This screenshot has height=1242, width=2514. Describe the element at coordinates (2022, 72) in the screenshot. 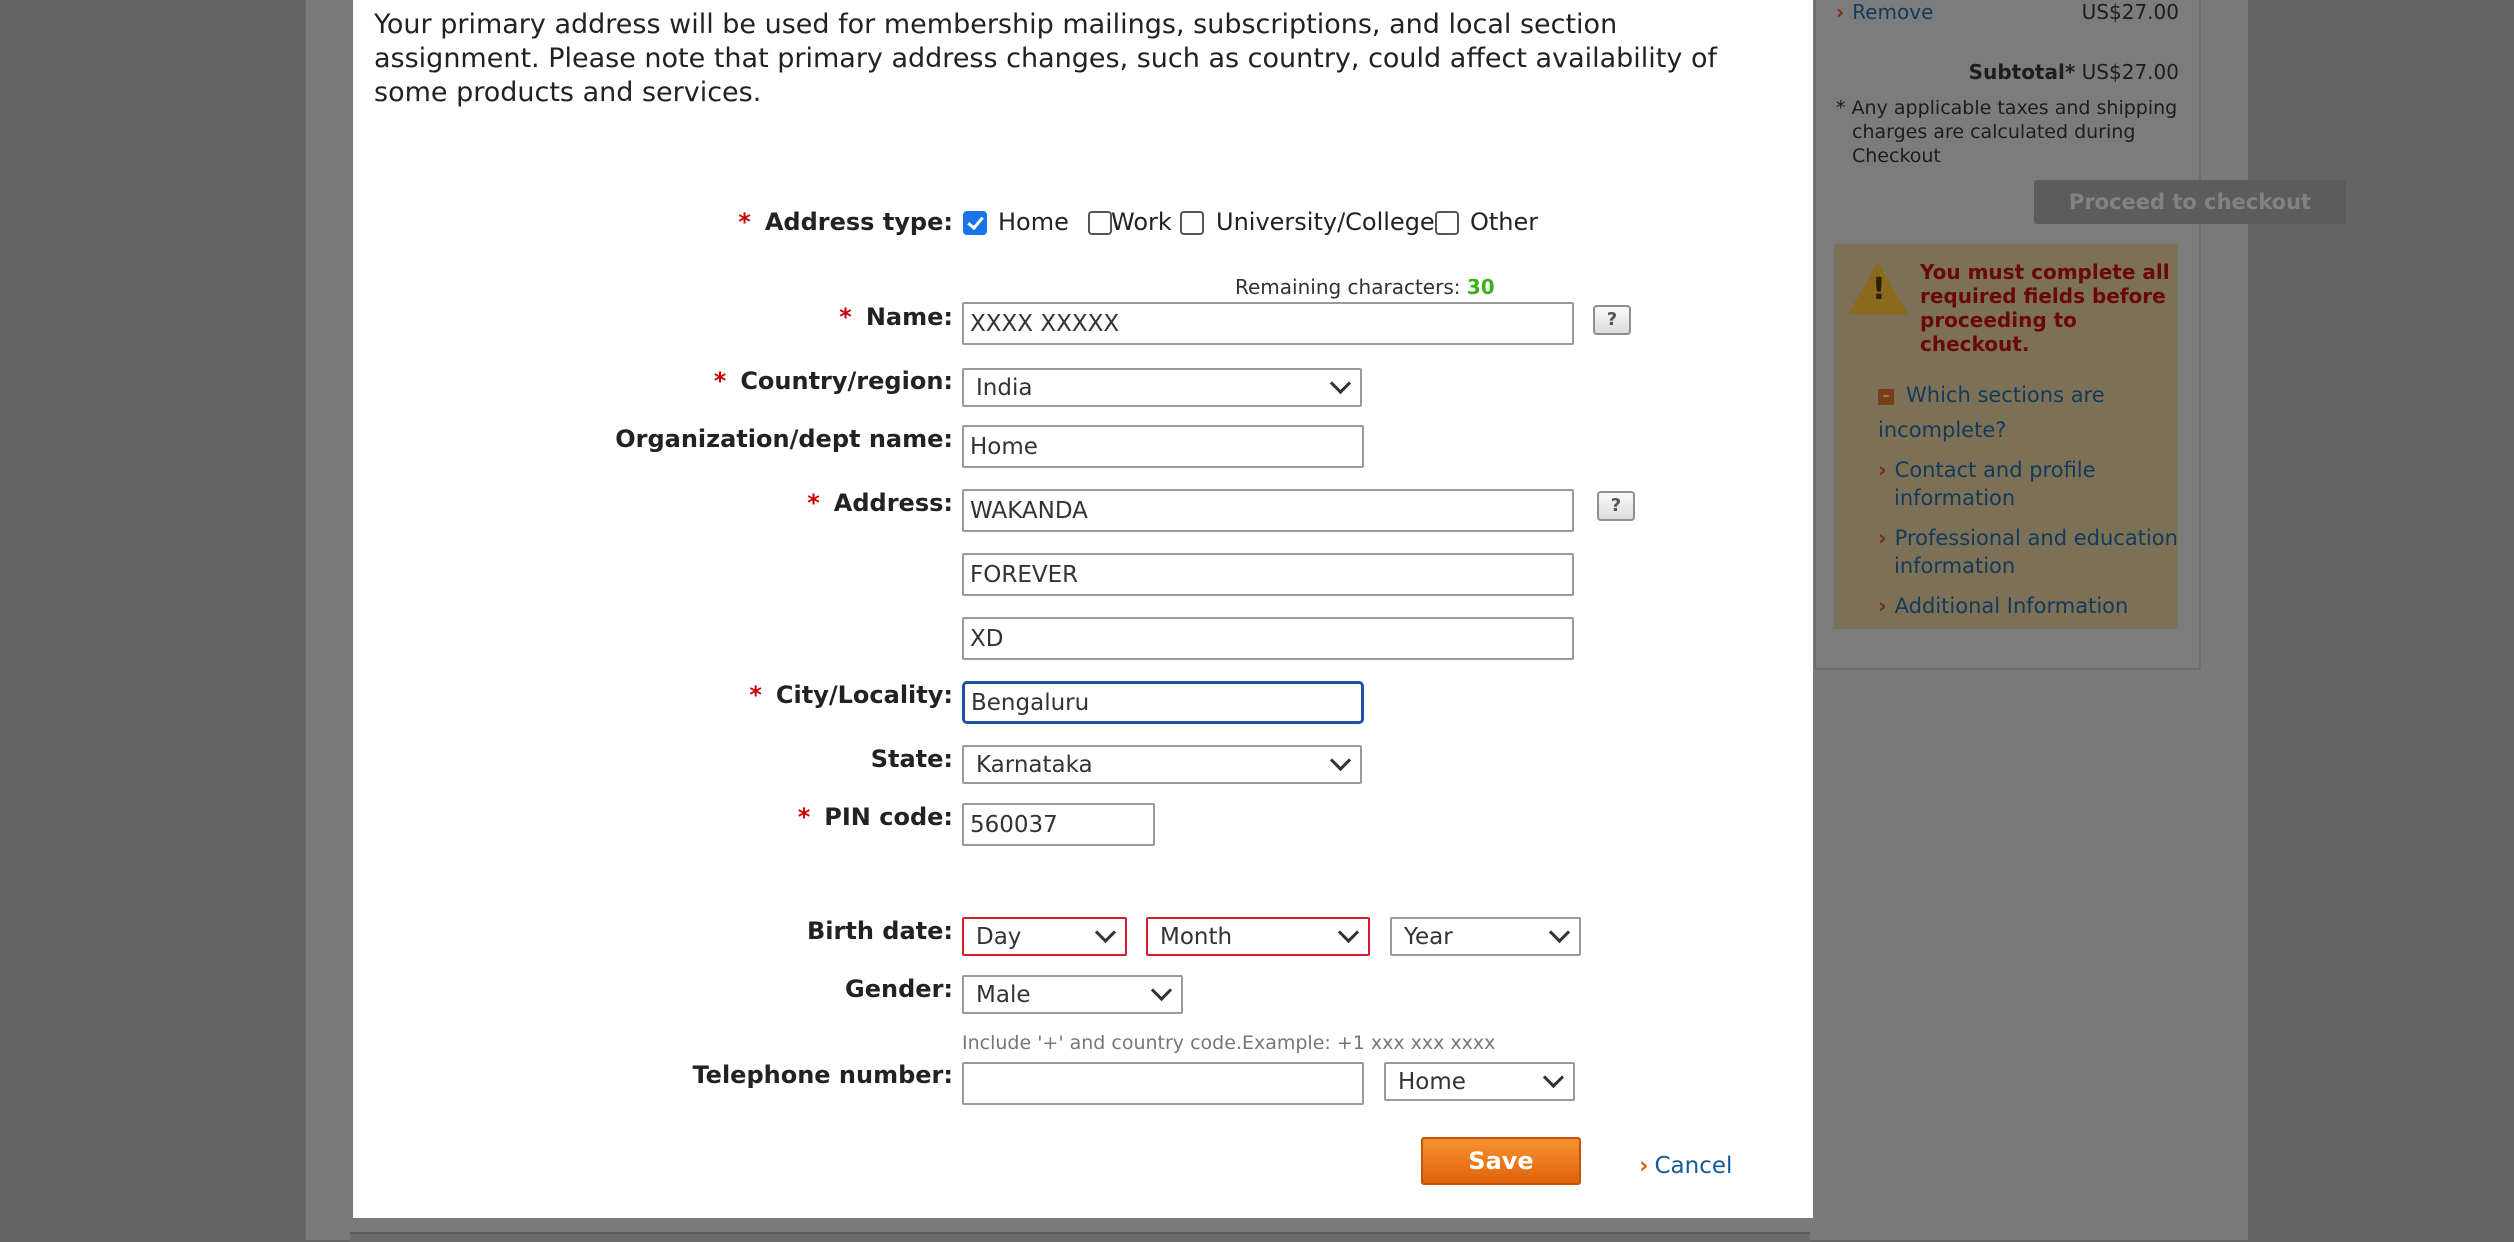

I see `subtotal-label: Subtotal*` at that location.